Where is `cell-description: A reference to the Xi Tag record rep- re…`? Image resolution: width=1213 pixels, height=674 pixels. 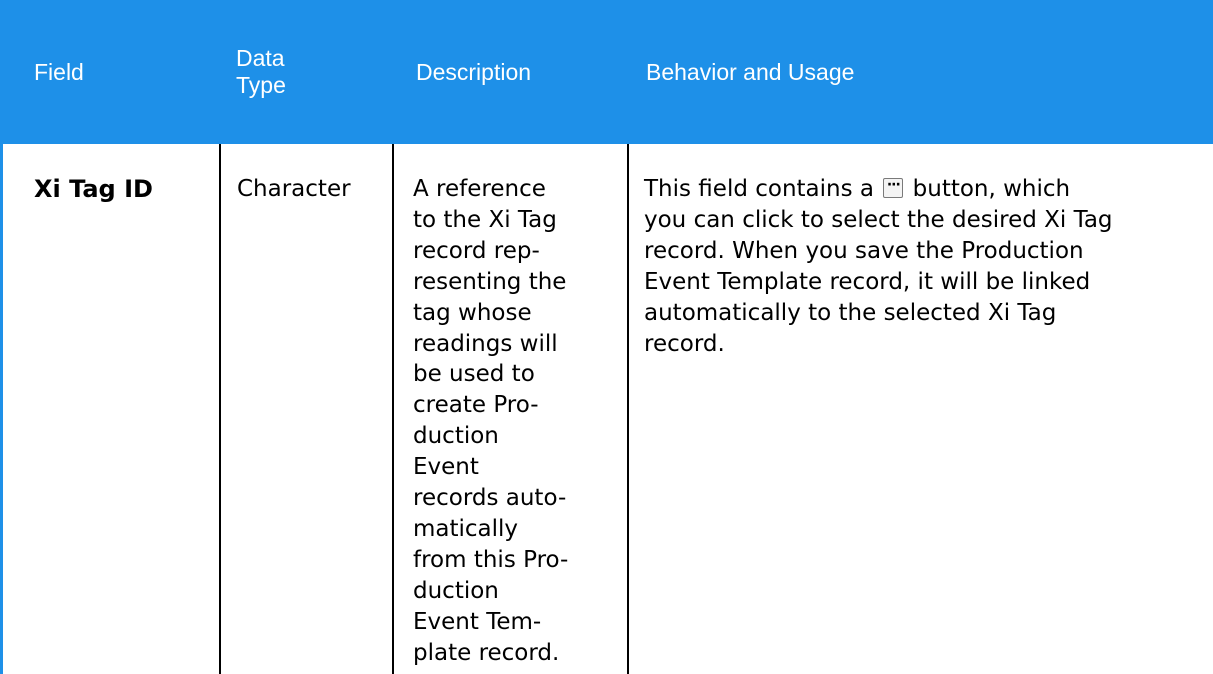
cell-description: A reference to the Xi Tag record rep- re… is located at coordinates (515, 421).